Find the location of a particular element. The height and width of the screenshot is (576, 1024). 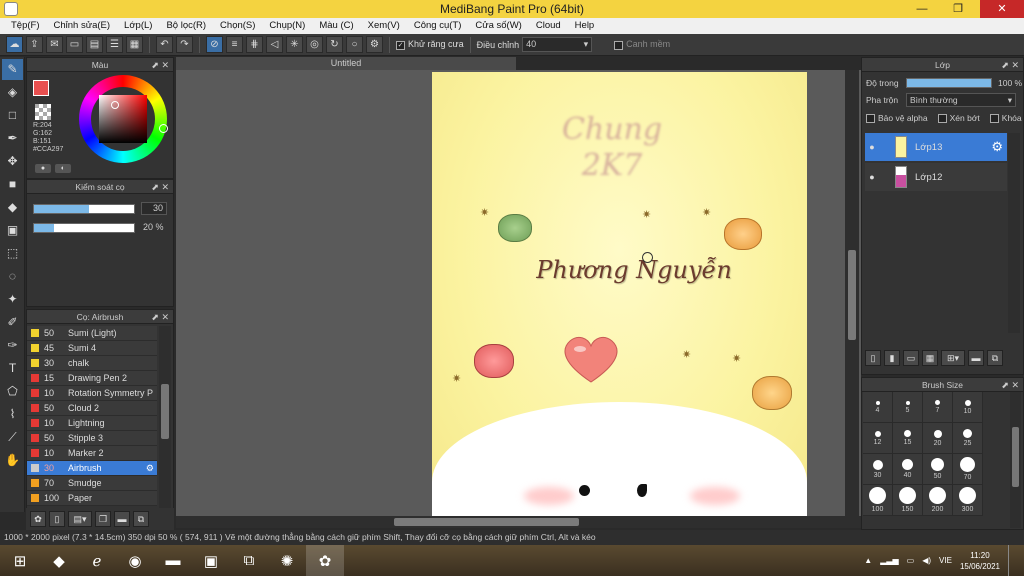

layer-row-12: ● Lớp12 is located at coordinates (936, 177).